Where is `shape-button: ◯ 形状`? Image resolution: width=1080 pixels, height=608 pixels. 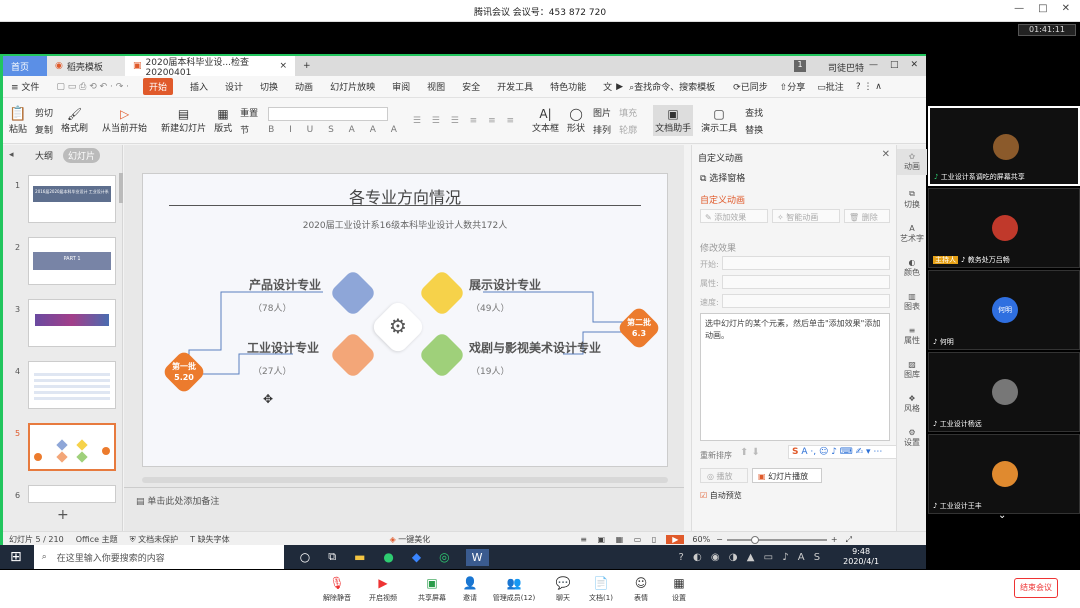
shape-button: ◯ 形状 is located at coordinates (576, 120).